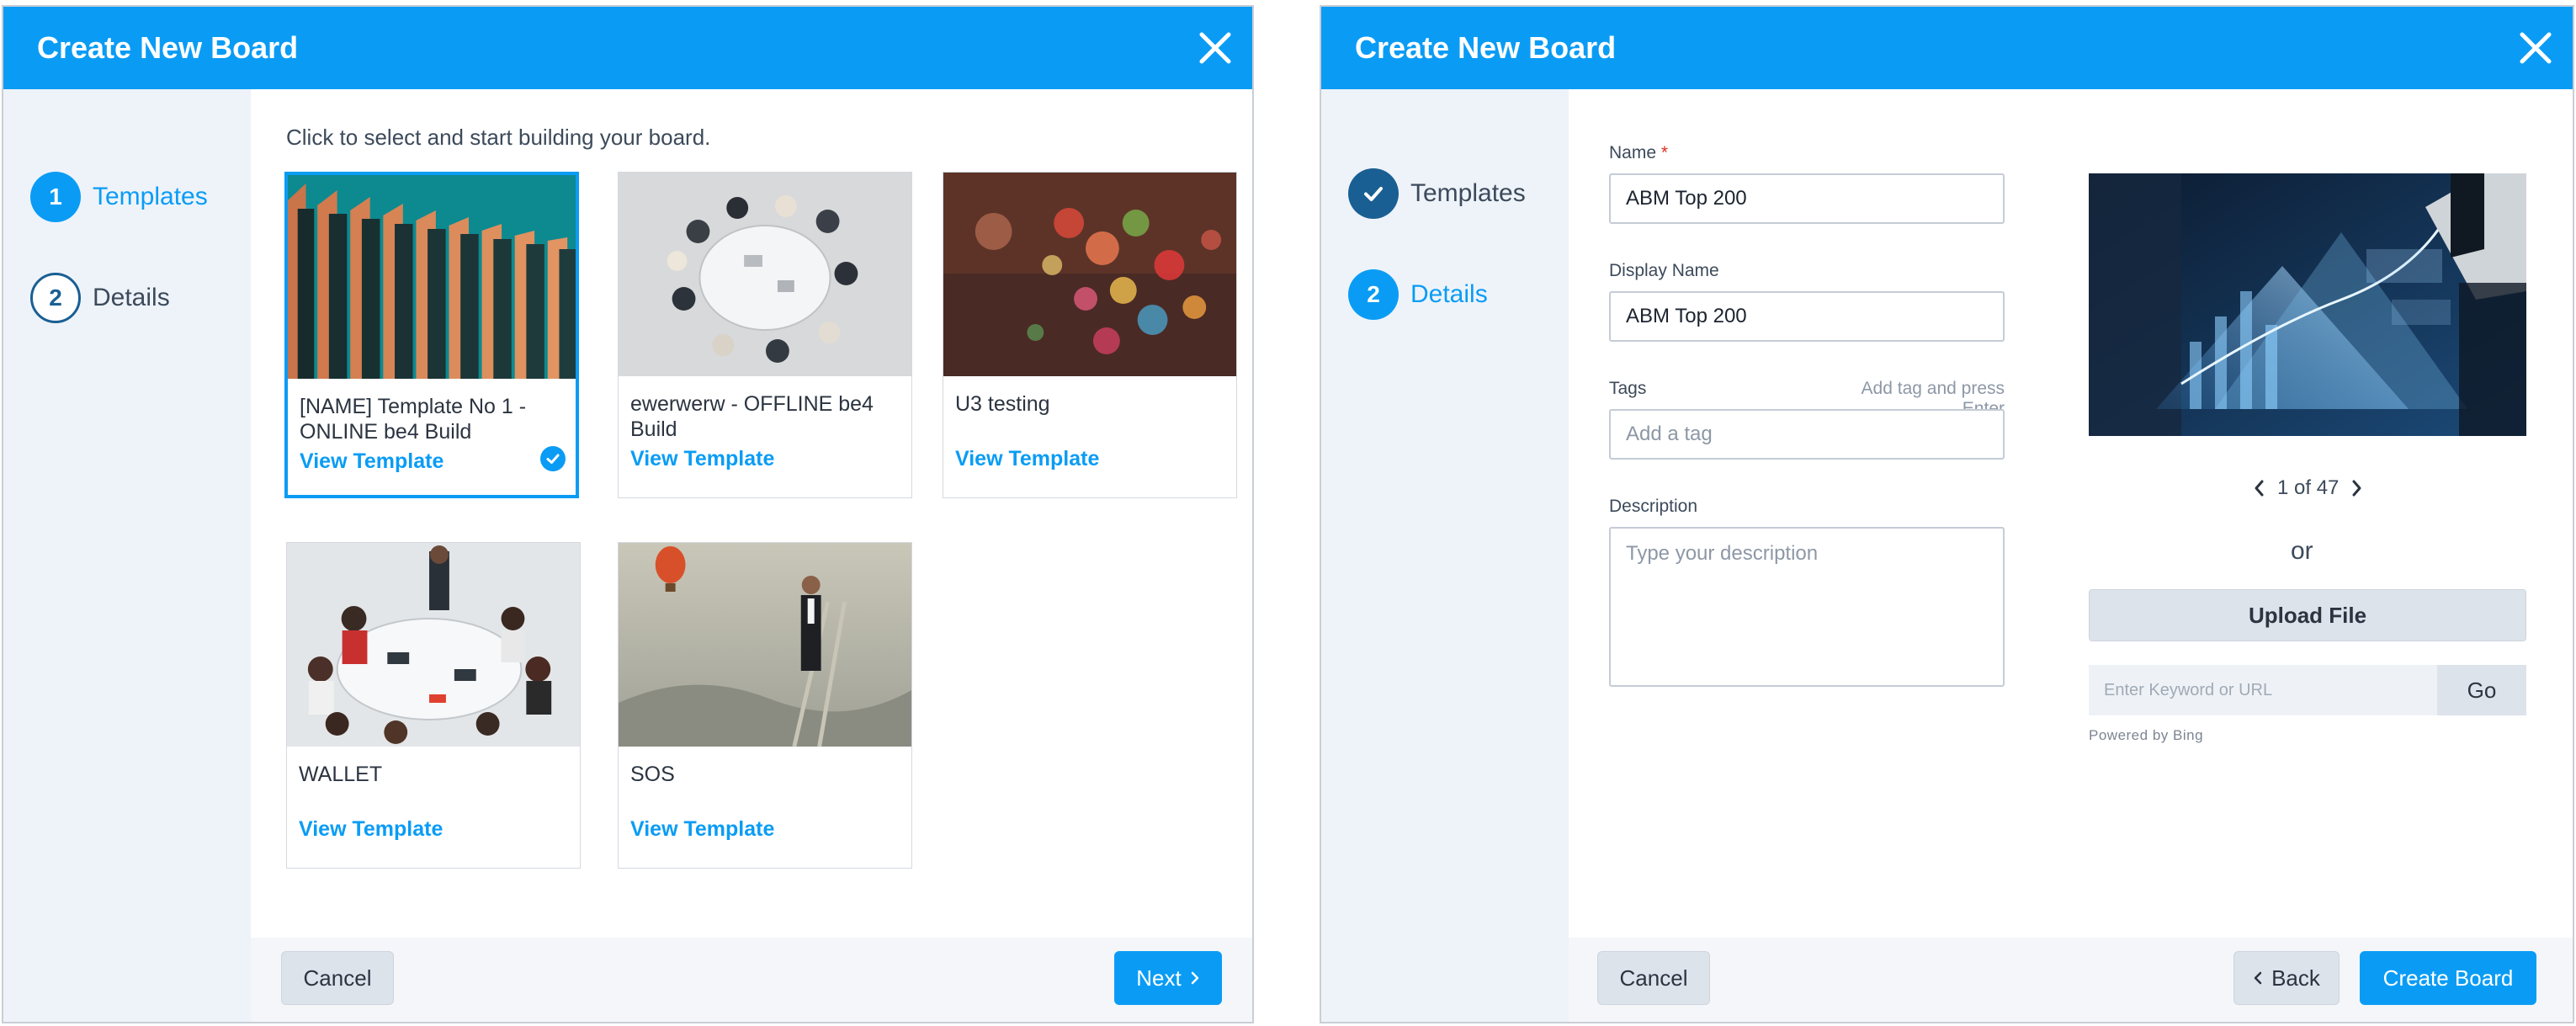 Image resolution: width=2576 pixels, height=1026 pixels. What do you see at coordinates (1445, 555) in the screenshot?
I see `steps-sidebar: Templates 2 Details` at bounding box center [1445, 555].